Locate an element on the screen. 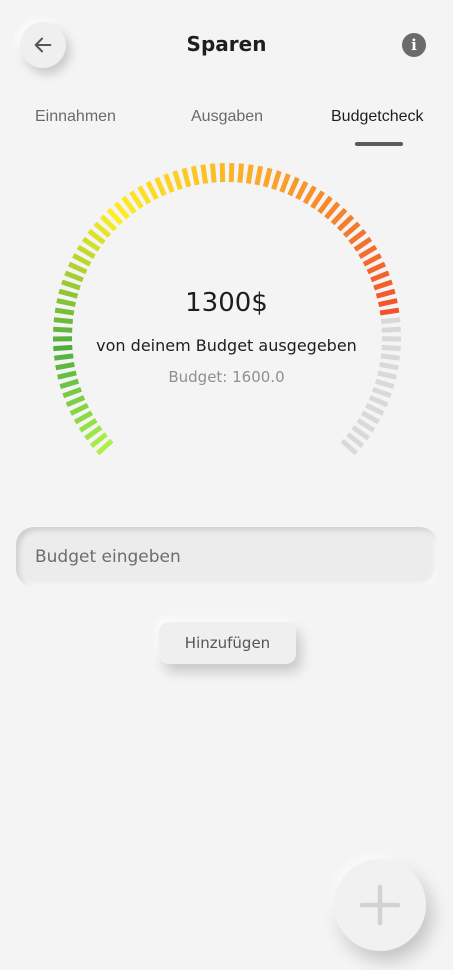 The image size is (453, 970). plus-icon is located at coordinates (380, 905).